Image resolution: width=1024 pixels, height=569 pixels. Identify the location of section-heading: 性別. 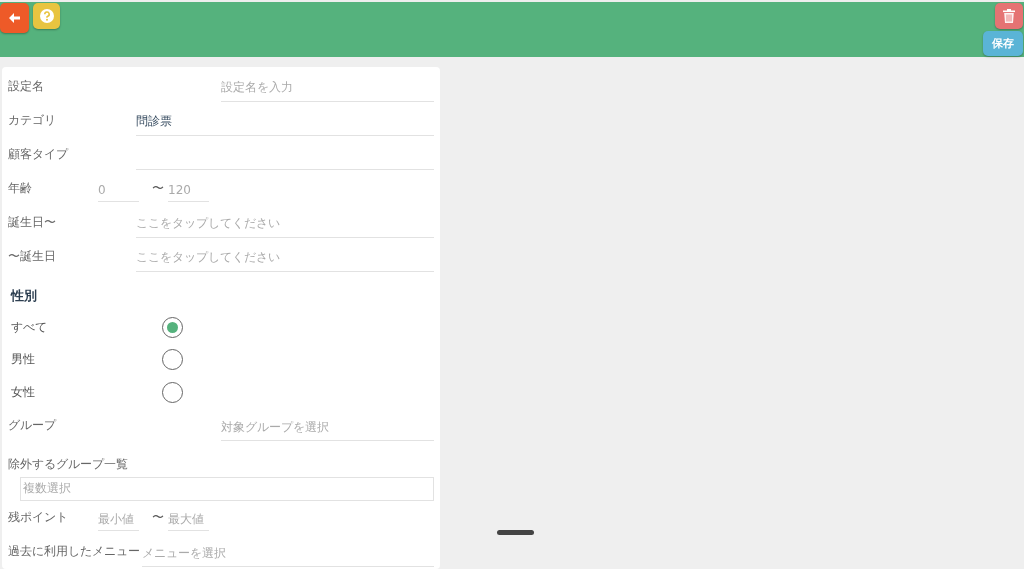
(24, 296).